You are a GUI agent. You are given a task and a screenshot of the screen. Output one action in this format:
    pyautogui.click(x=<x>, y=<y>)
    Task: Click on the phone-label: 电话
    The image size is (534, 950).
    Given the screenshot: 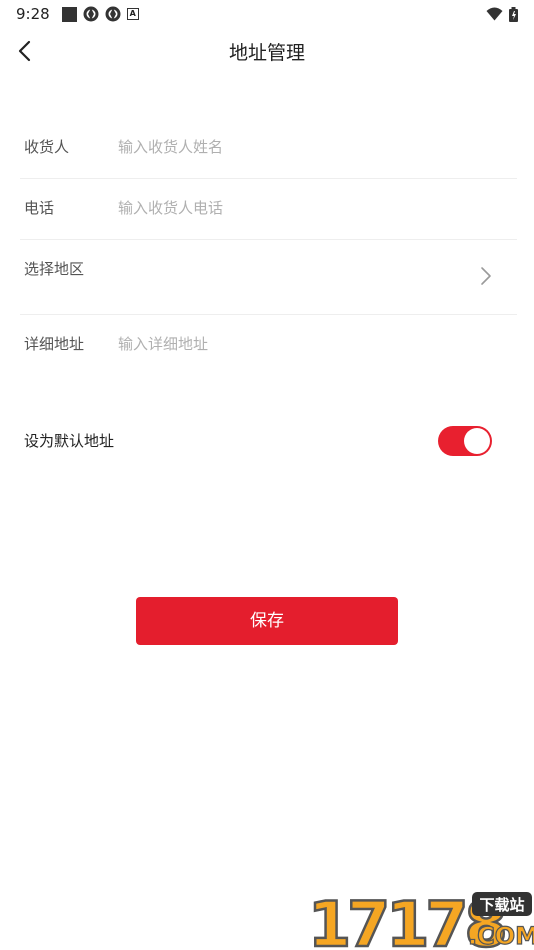 What is the action you would take?
    pyautogui.click(x=39, y=208)
    